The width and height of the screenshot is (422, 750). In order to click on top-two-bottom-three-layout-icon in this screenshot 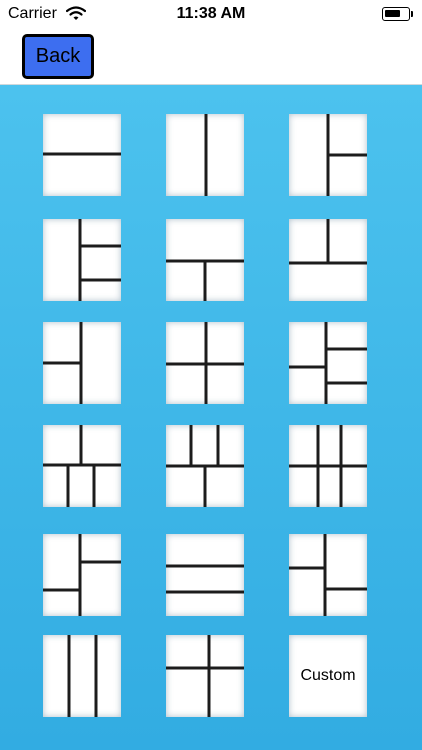, I will do `click(82, 466)`.